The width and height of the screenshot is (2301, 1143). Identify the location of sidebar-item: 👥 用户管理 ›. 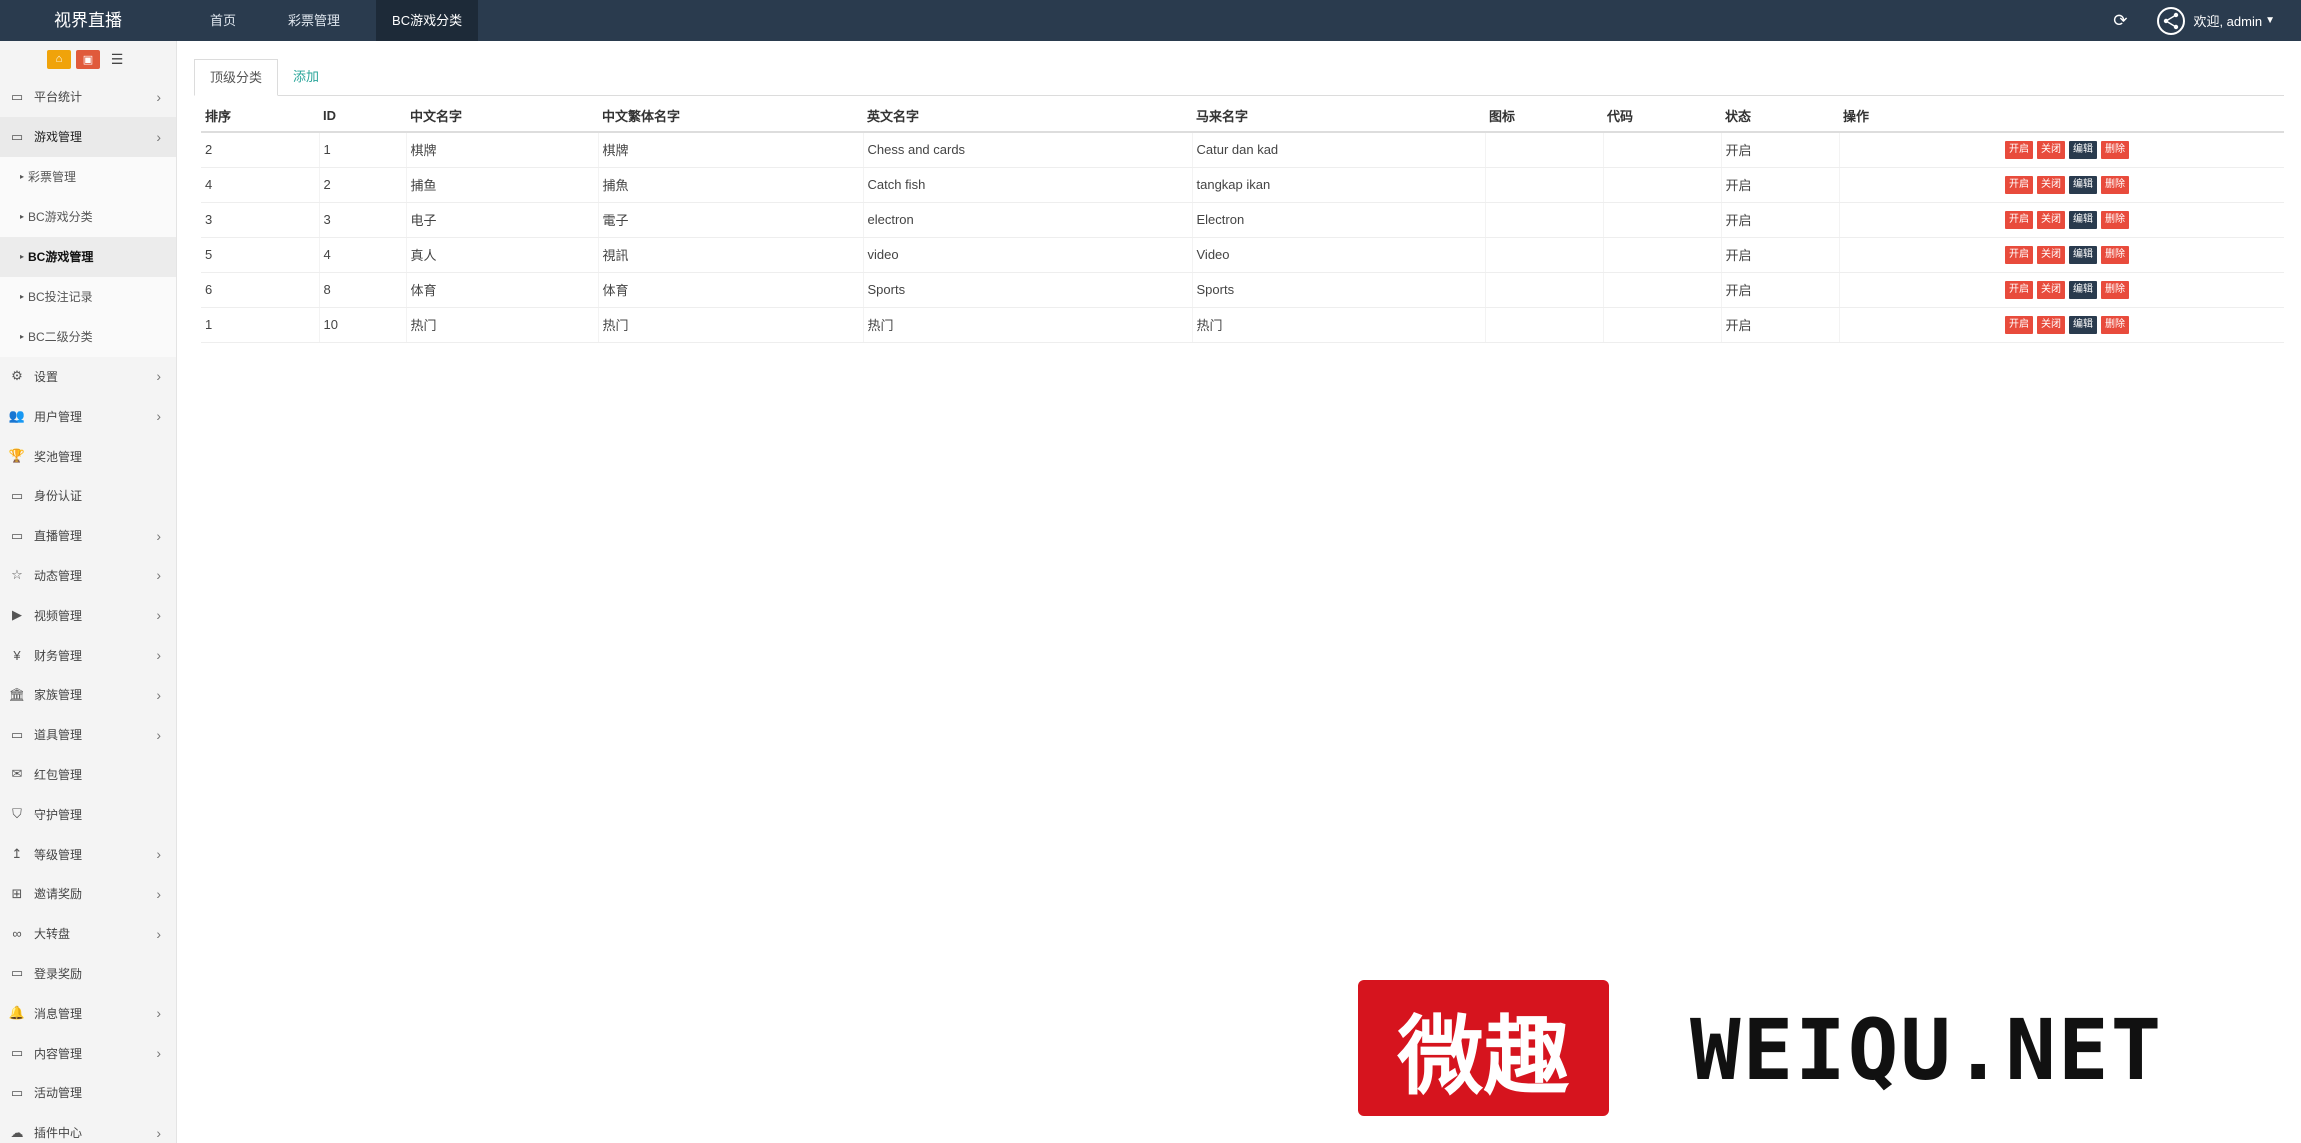
(88, 416).